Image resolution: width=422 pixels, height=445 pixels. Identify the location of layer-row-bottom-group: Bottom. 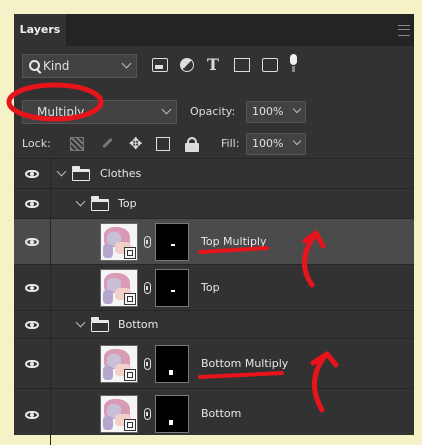
(214, 324).